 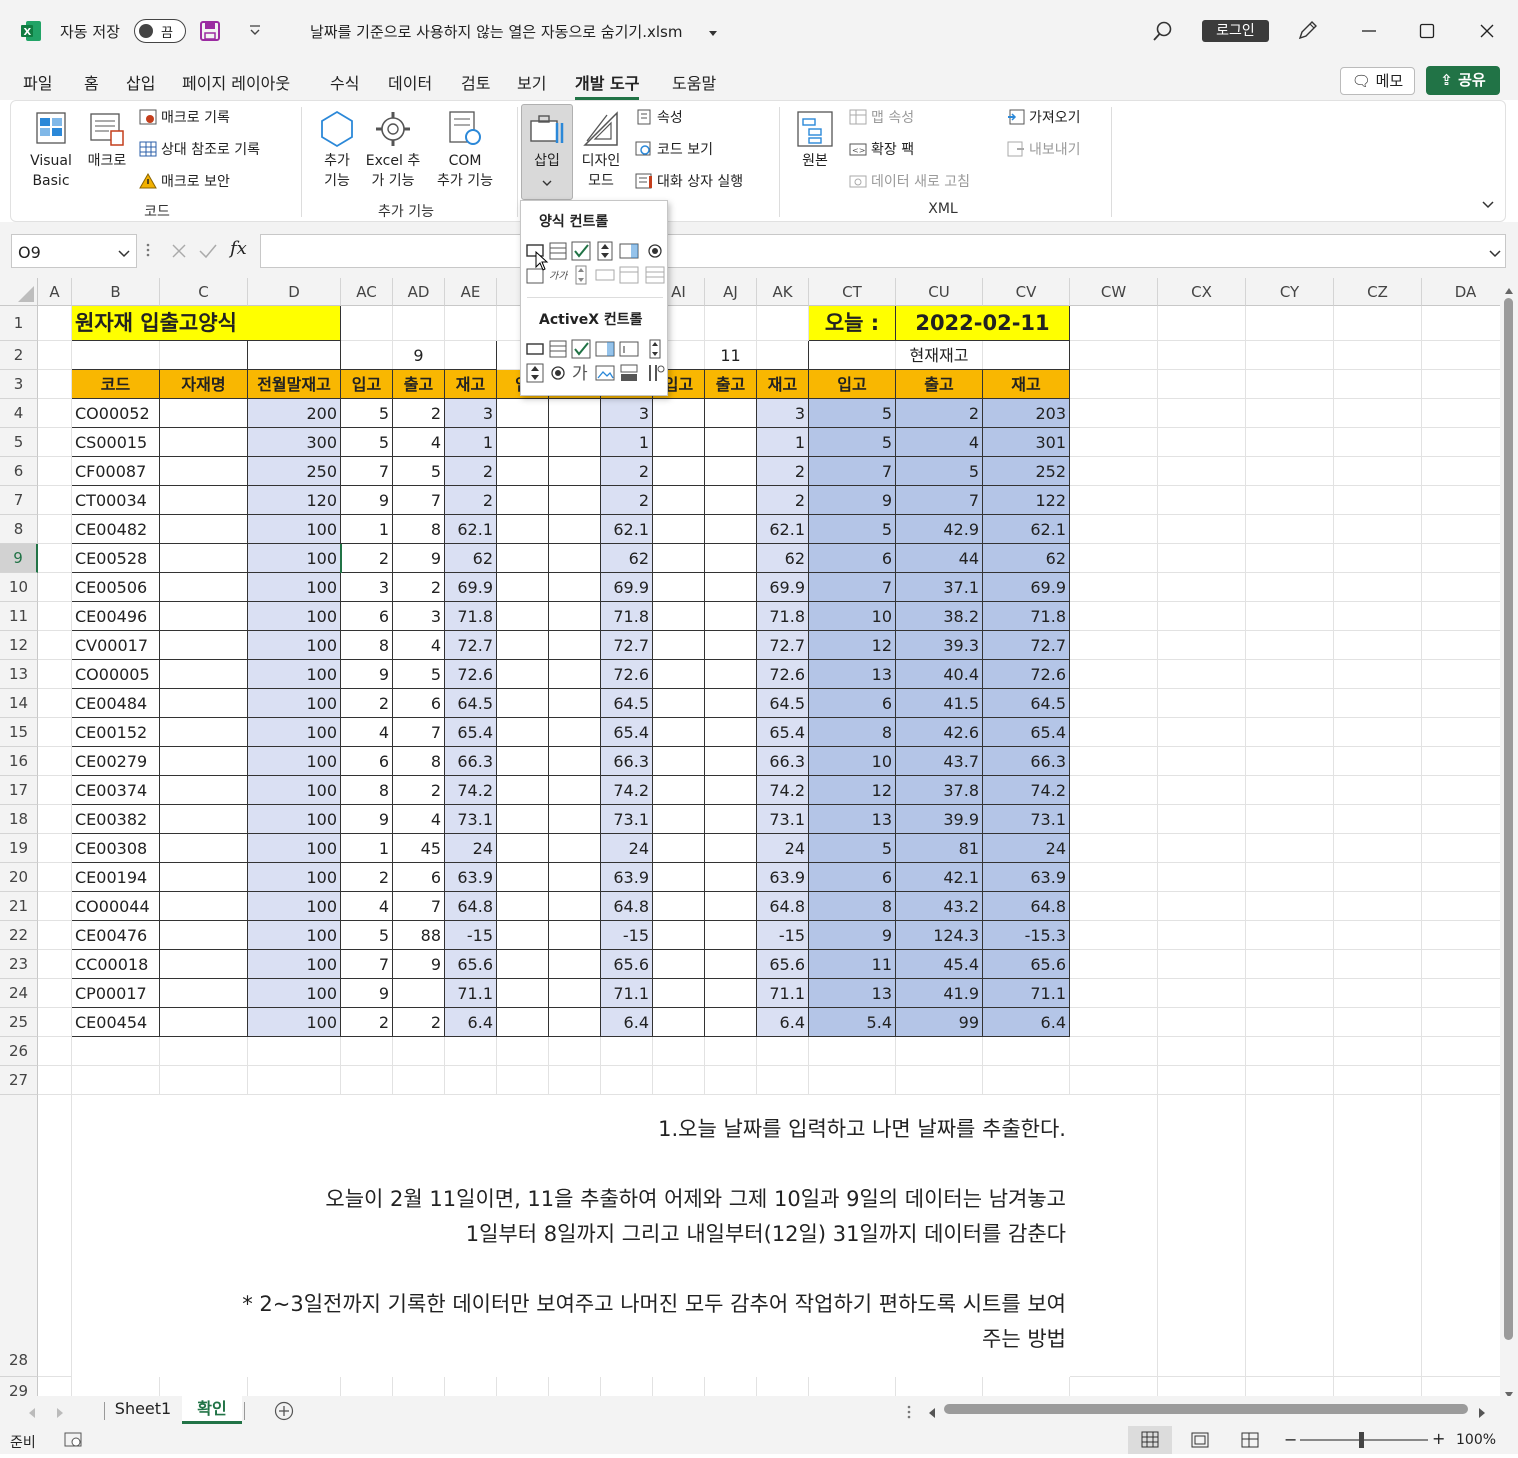 What do you see at coordinates (19, 471) in the screenshot?
I see `row-header-6: 6` at bounding box center [19, 471].